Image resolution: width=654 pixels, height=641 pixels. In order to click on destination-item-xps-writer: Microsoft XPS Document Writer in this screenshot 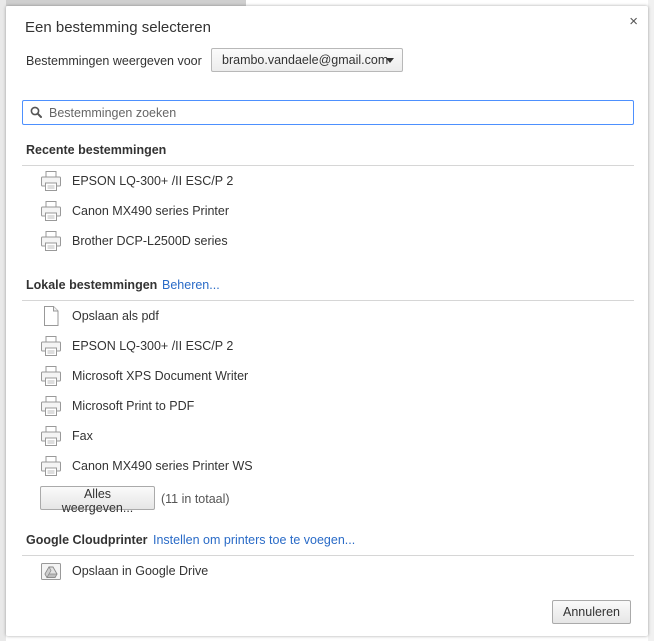, I will do `click(320, 377)`.